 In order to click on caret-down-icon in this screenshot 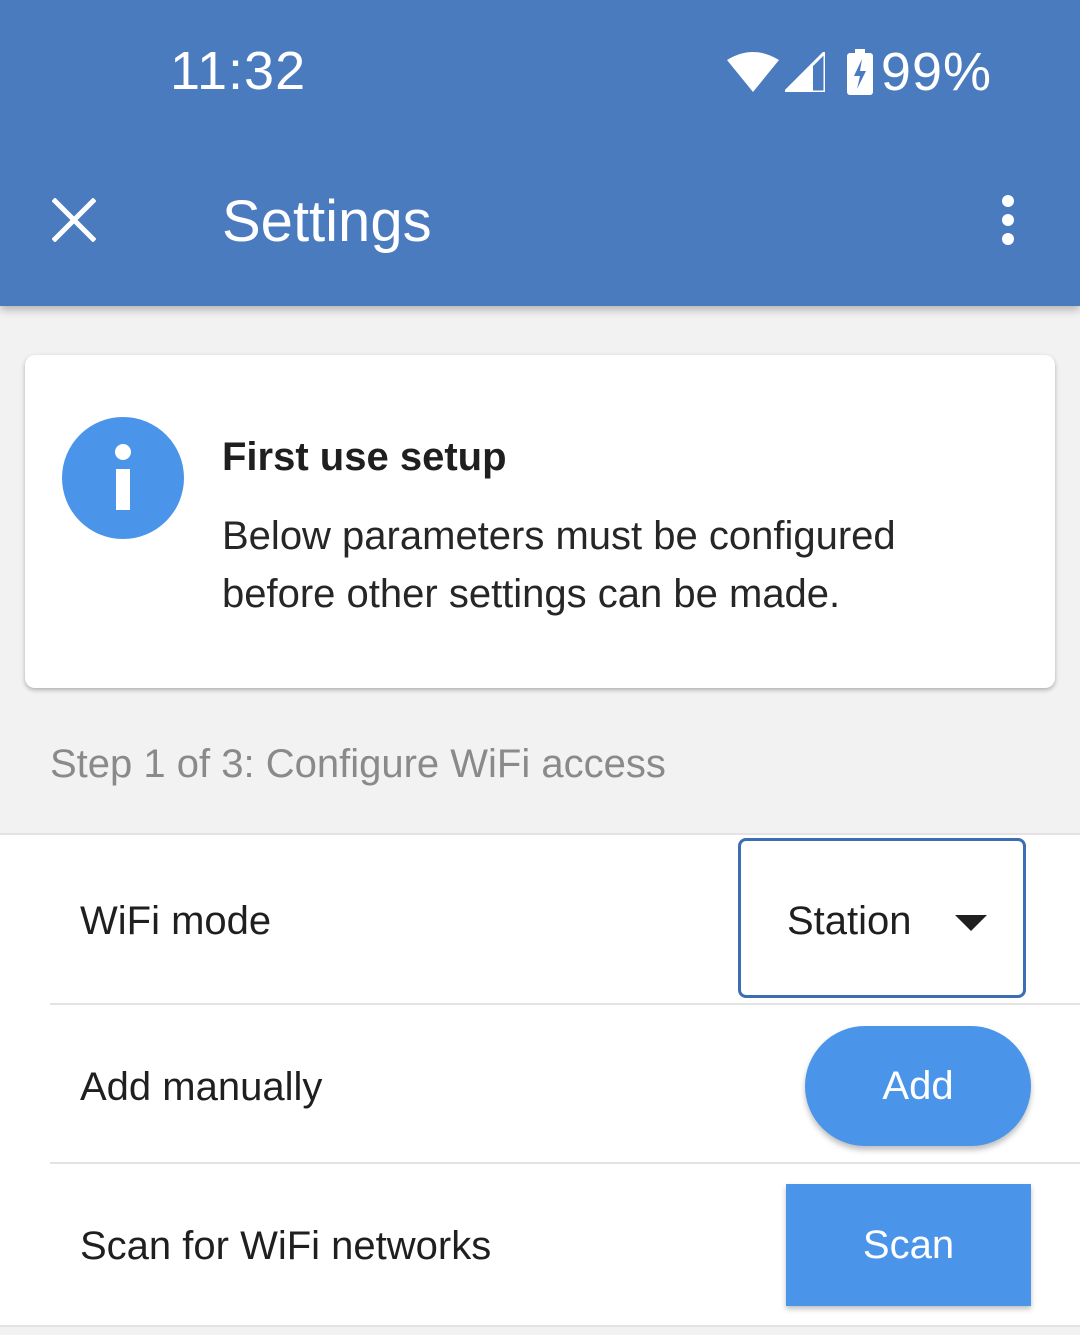, I will do `click(971, 925)`.